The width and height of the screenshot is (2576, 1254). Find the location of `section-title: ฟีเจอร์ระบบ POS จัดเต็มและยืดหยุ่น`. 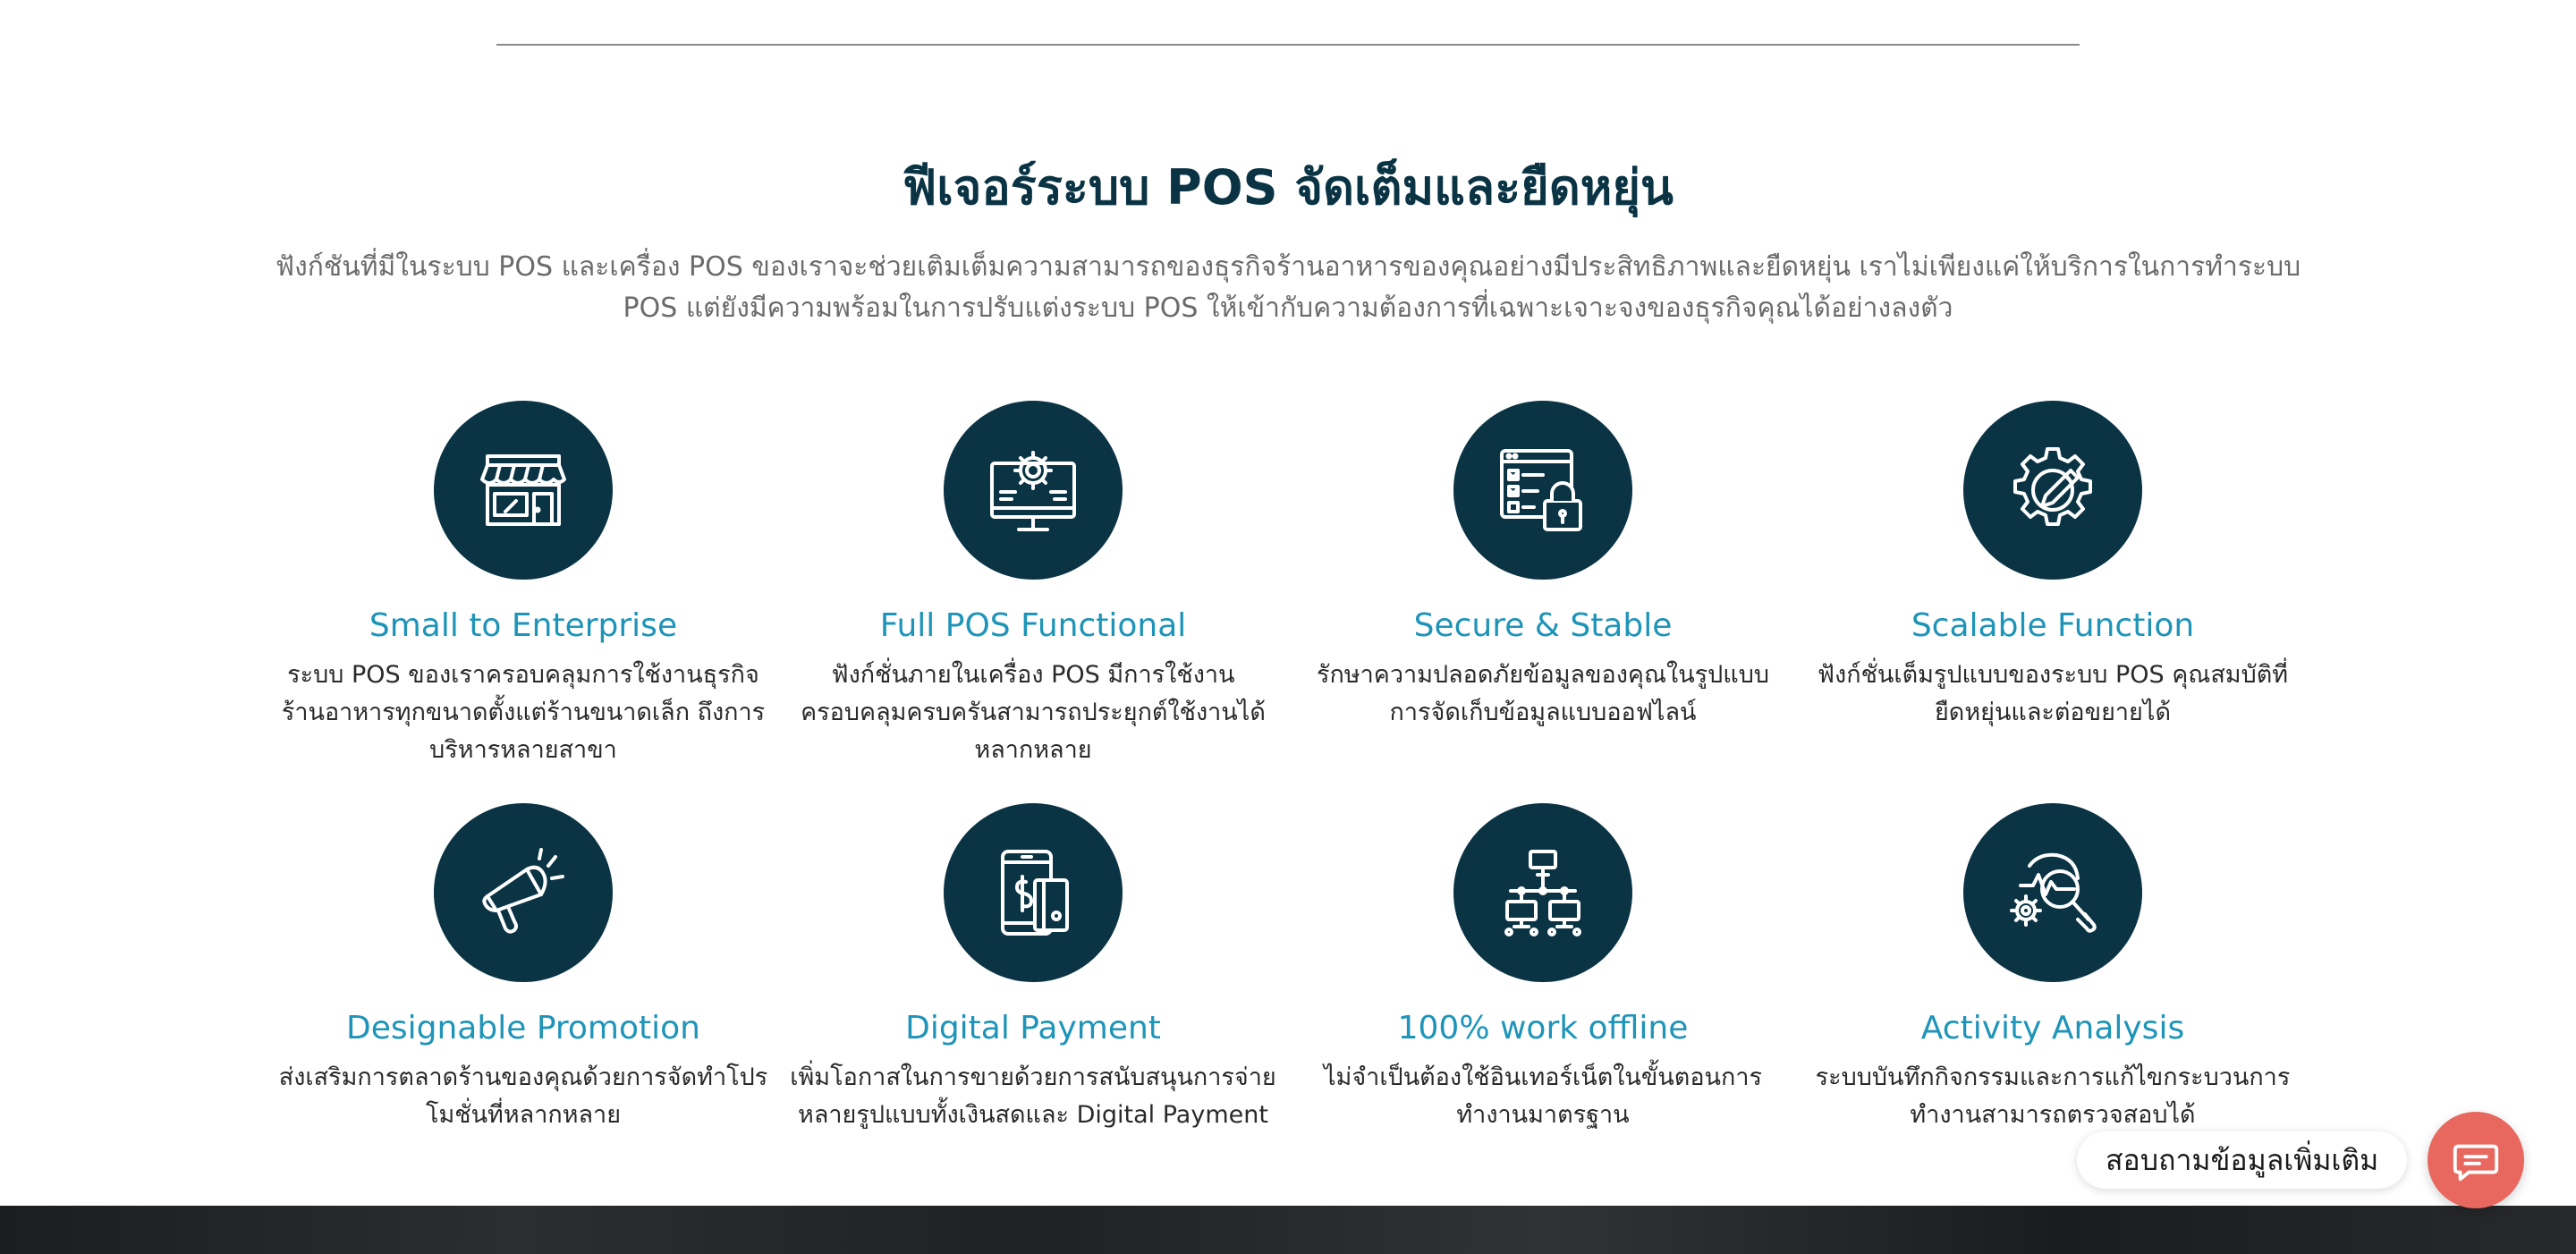

section-title: ฟีเจอร์ระบบ POS จัดเต็มและยืดหยุ่น is located at coordinates (1288, 187).